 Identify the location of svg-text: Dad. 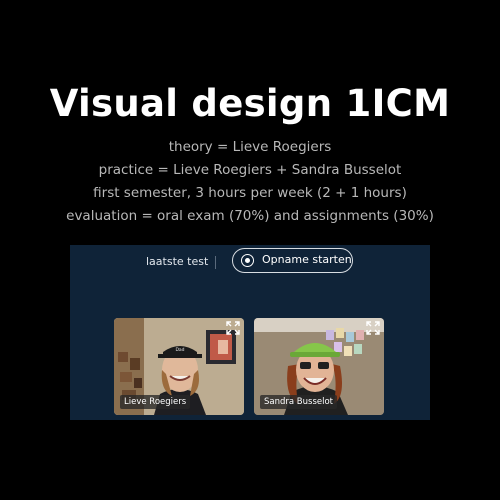
(179, 350).